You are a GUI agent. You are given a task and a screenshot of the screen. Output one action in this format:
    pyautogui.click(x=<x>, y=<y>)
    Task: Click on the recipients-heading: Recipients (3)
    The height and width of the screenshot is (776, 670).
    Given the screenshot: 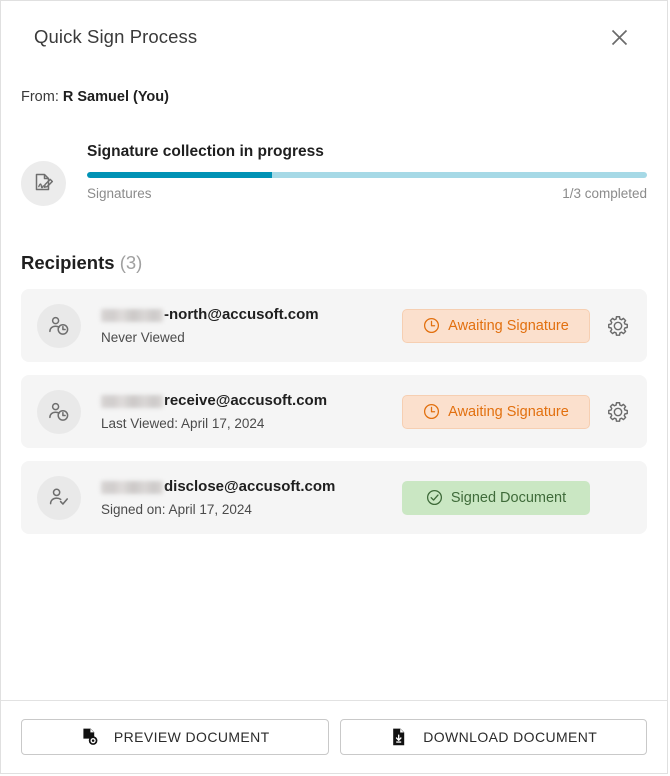 What is the action you would take?
    pyautogui.click(x=334, y=263)
    